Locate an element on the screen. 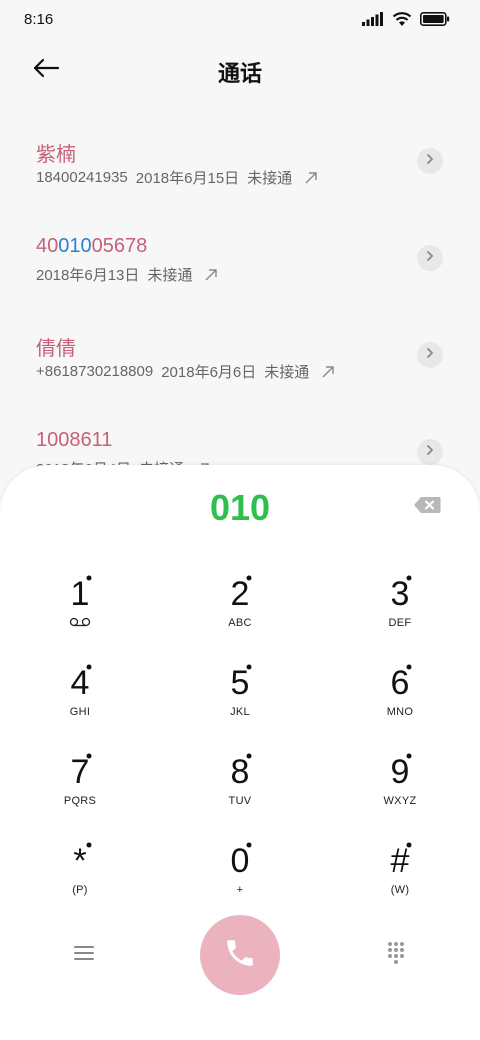 The width and height of the screenshot is (480, 1040). key-star: * (P) is located at coordinates (80, 882).